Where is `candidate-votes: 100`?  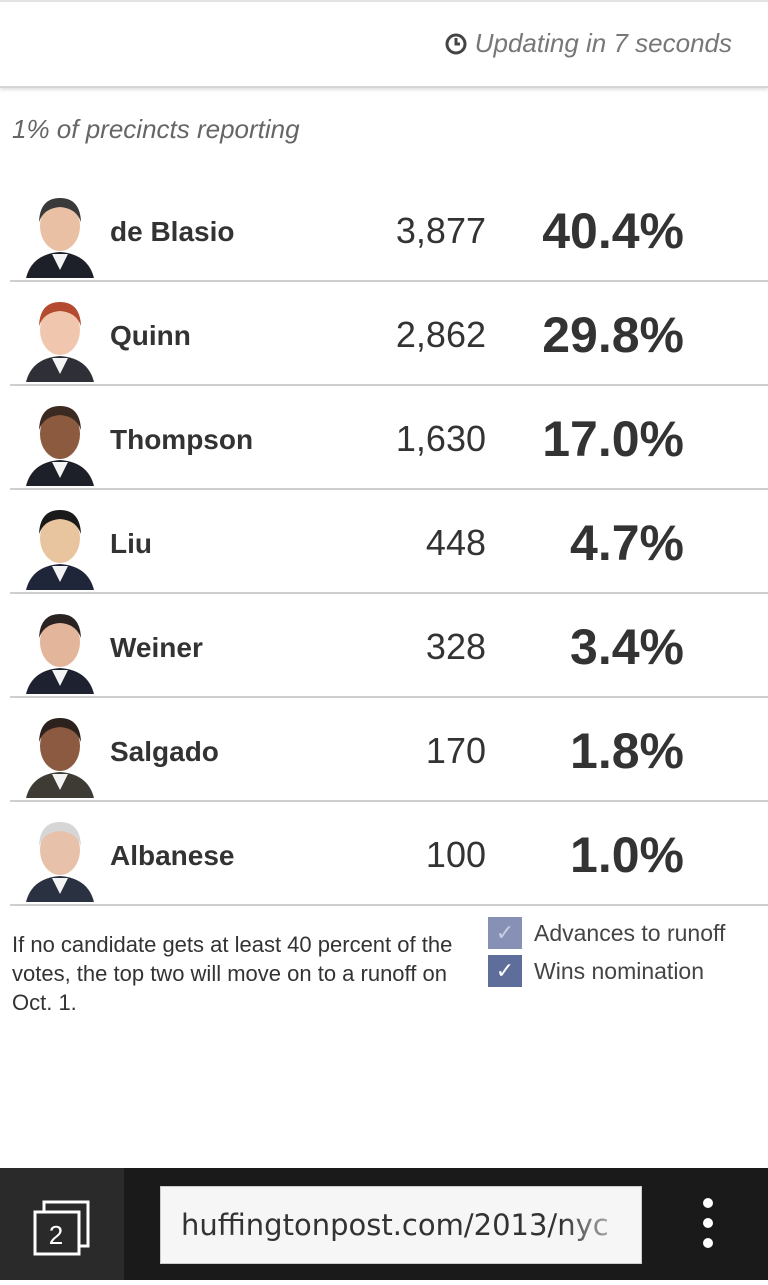 candidate-votes: 100 is located at coordinates (455, 854).